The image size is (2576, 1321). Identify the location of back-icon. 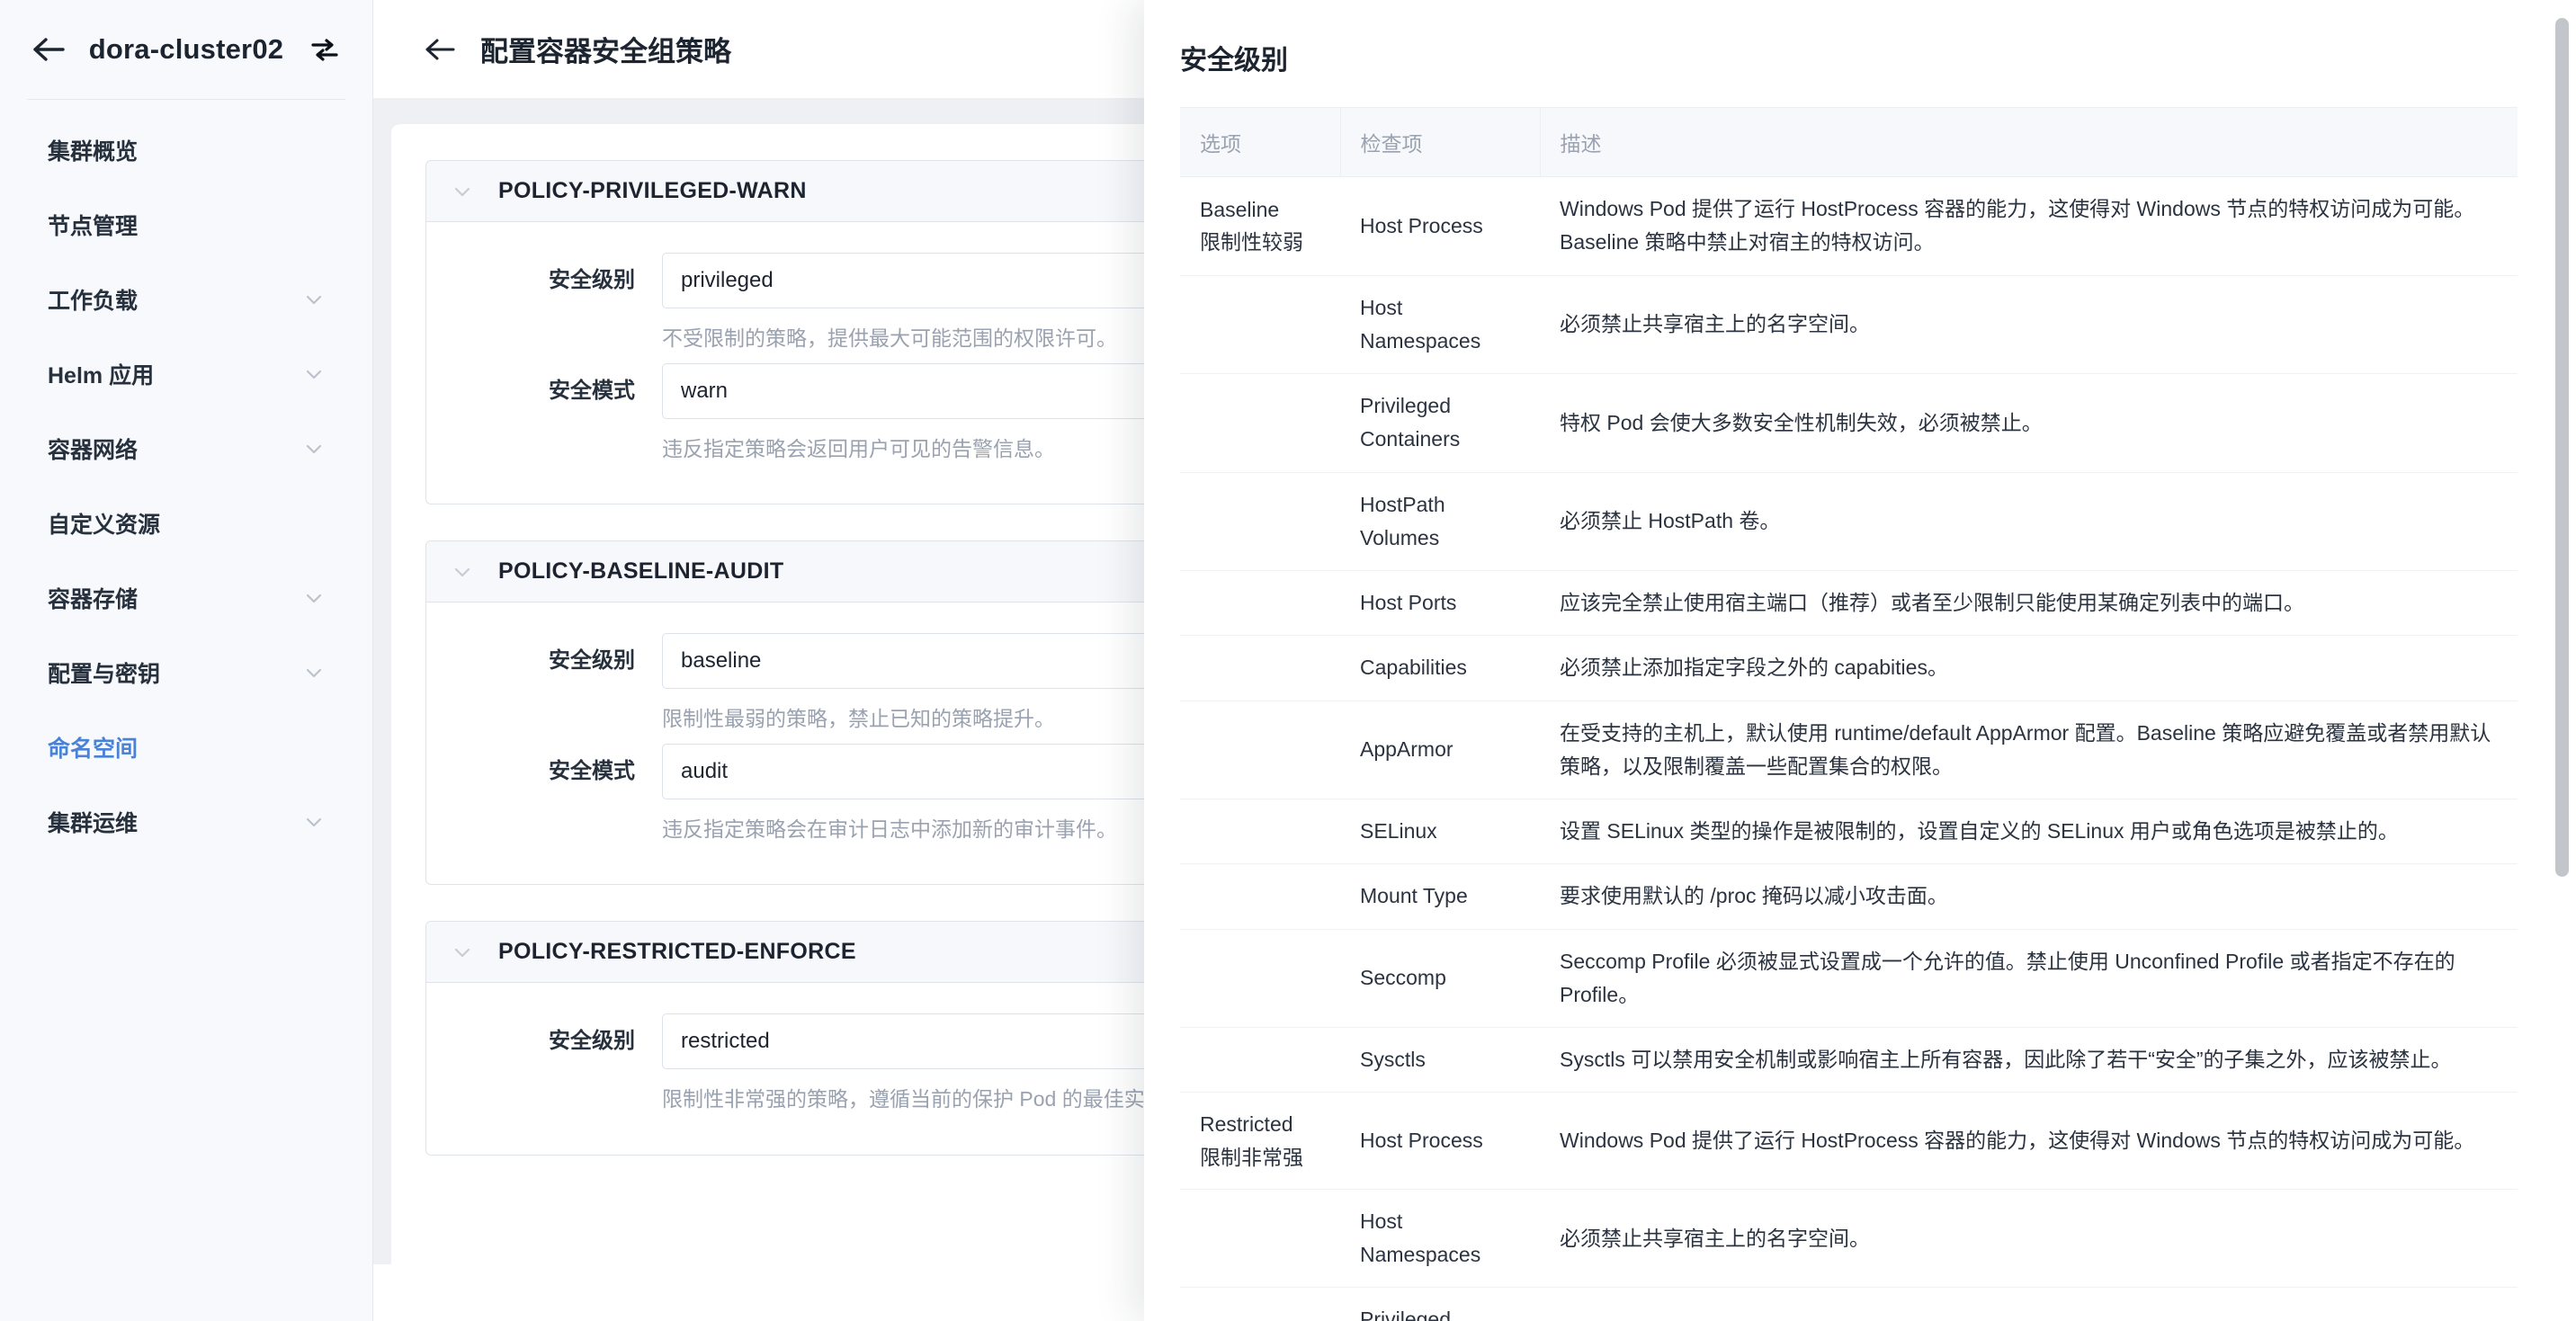
(52, 50).